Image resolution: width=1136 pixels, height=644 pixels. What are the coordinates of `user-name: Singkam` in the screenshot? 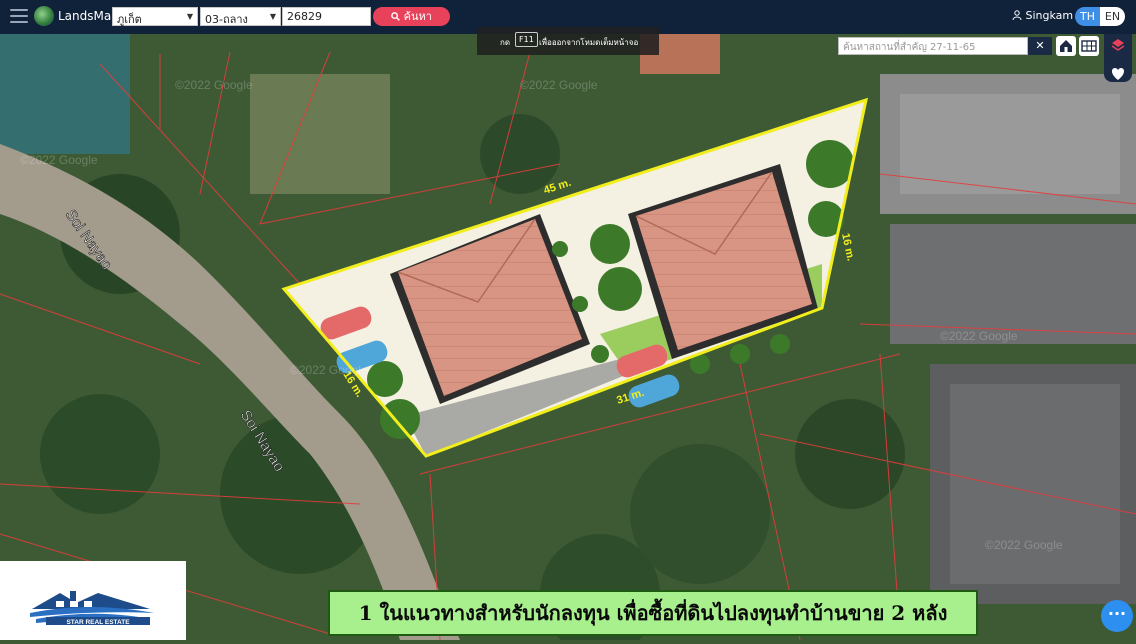 It's located at (1049, 15).